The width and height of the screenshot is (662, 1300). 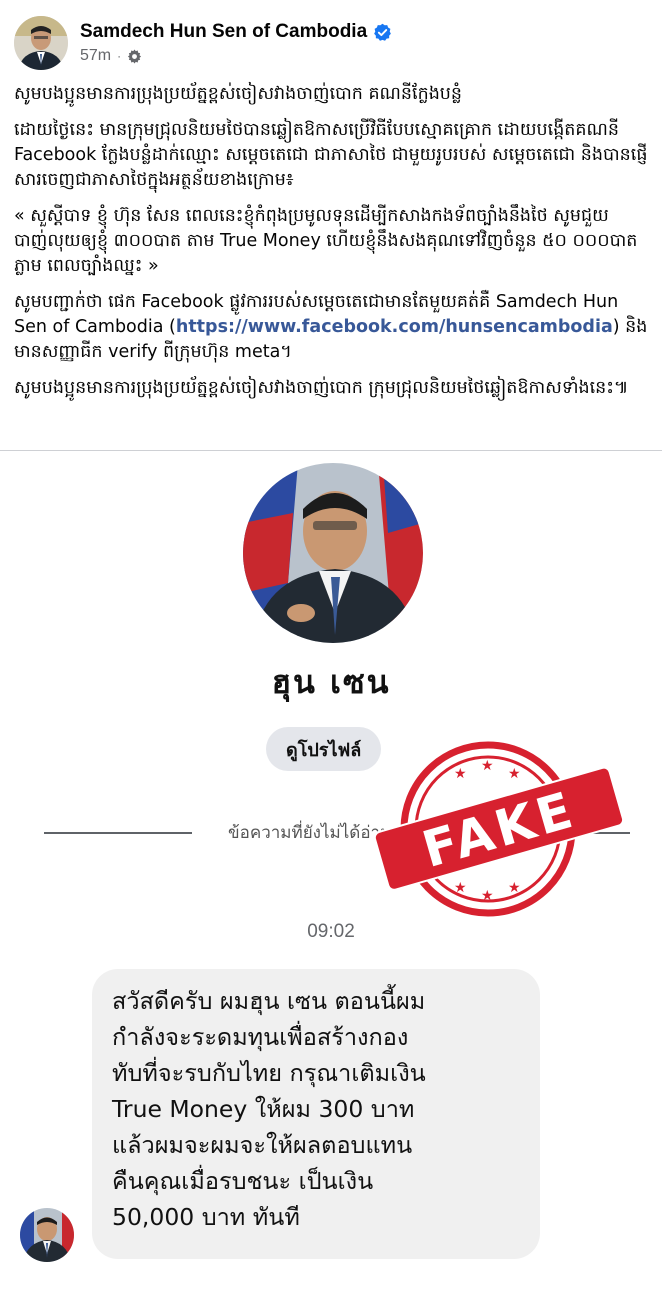 What do you see at coordinates (243, 1181) in the screenshot?
I see `message-line: คืนคุณเมื่อรบชนะ เป็นเงิน` at bounding box center [243, 1181].